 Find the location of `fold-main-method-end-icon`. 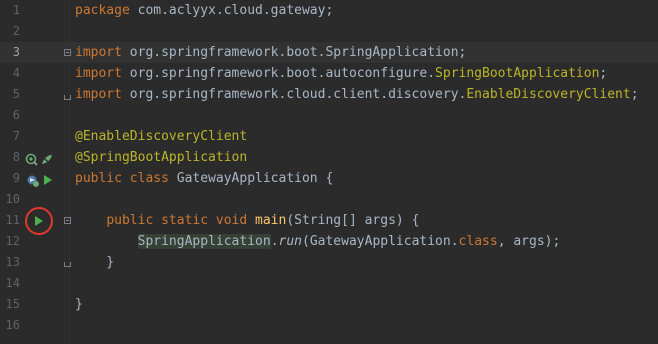

fold-main-method-end-icon is located at coordinates (67, 264).